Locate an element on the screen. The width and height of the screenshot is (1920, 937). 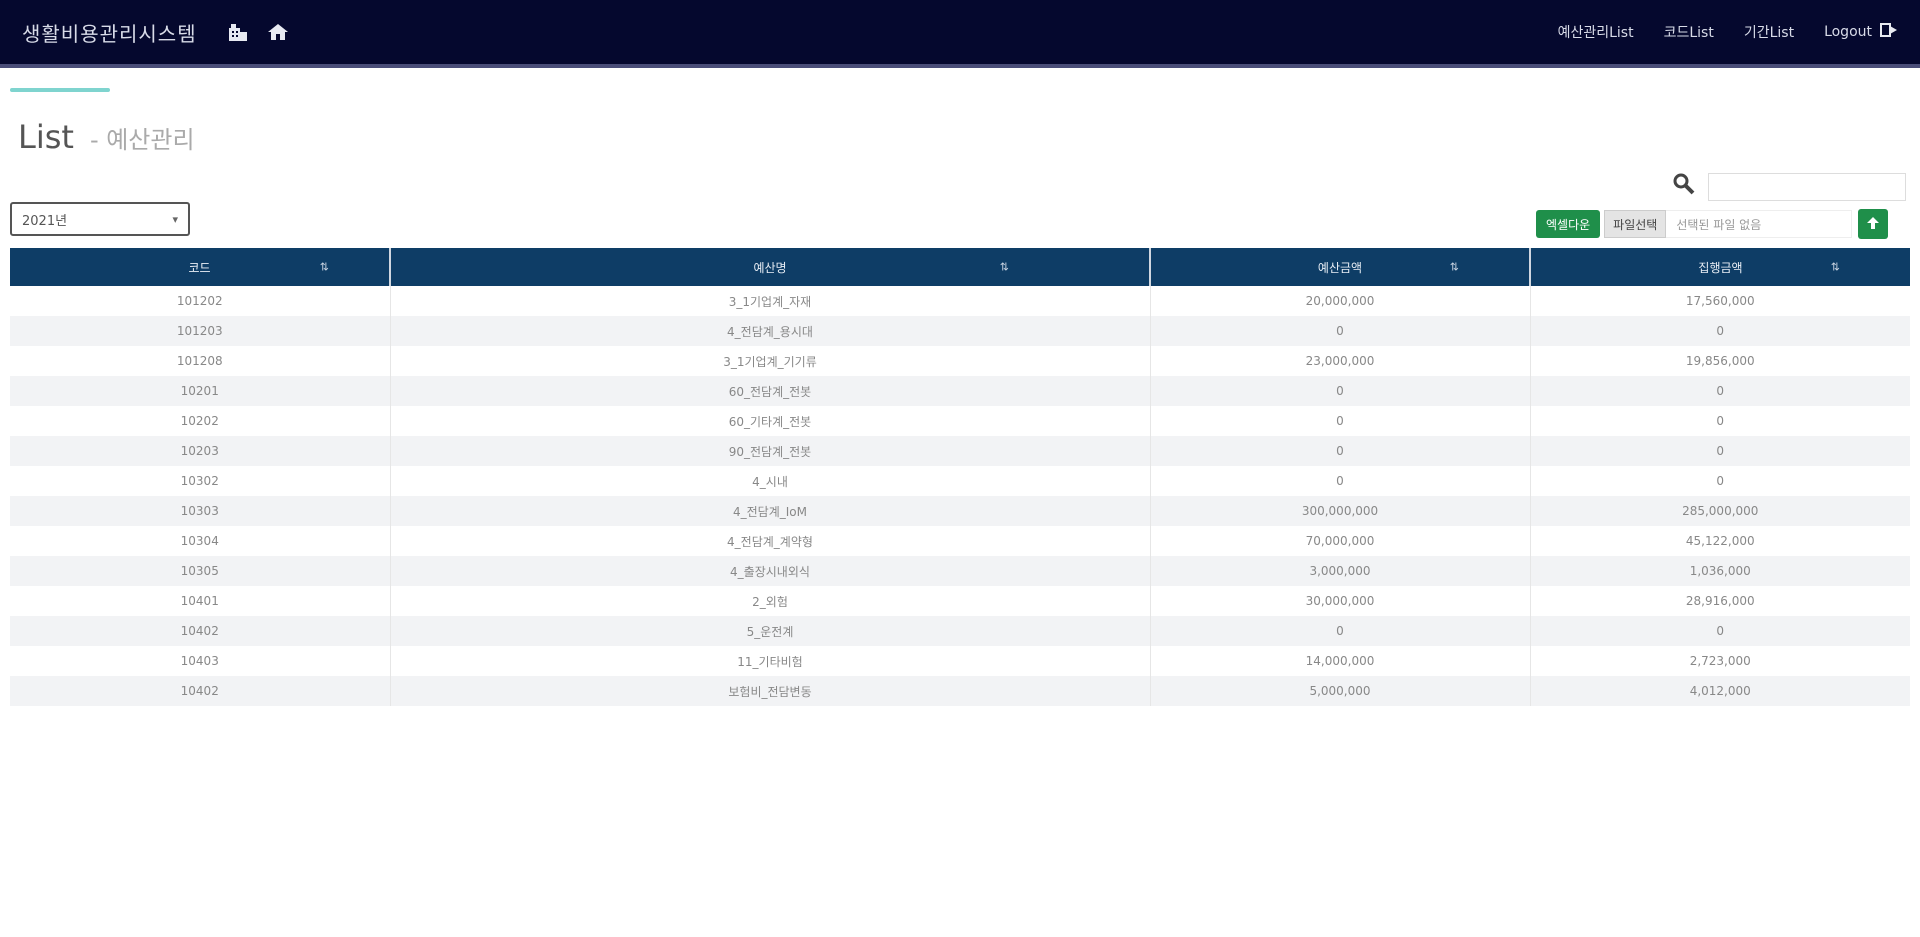
table-row: 10403 11_기타비험 14,000,000 2,723,000 is located at coordinates (960, 661).